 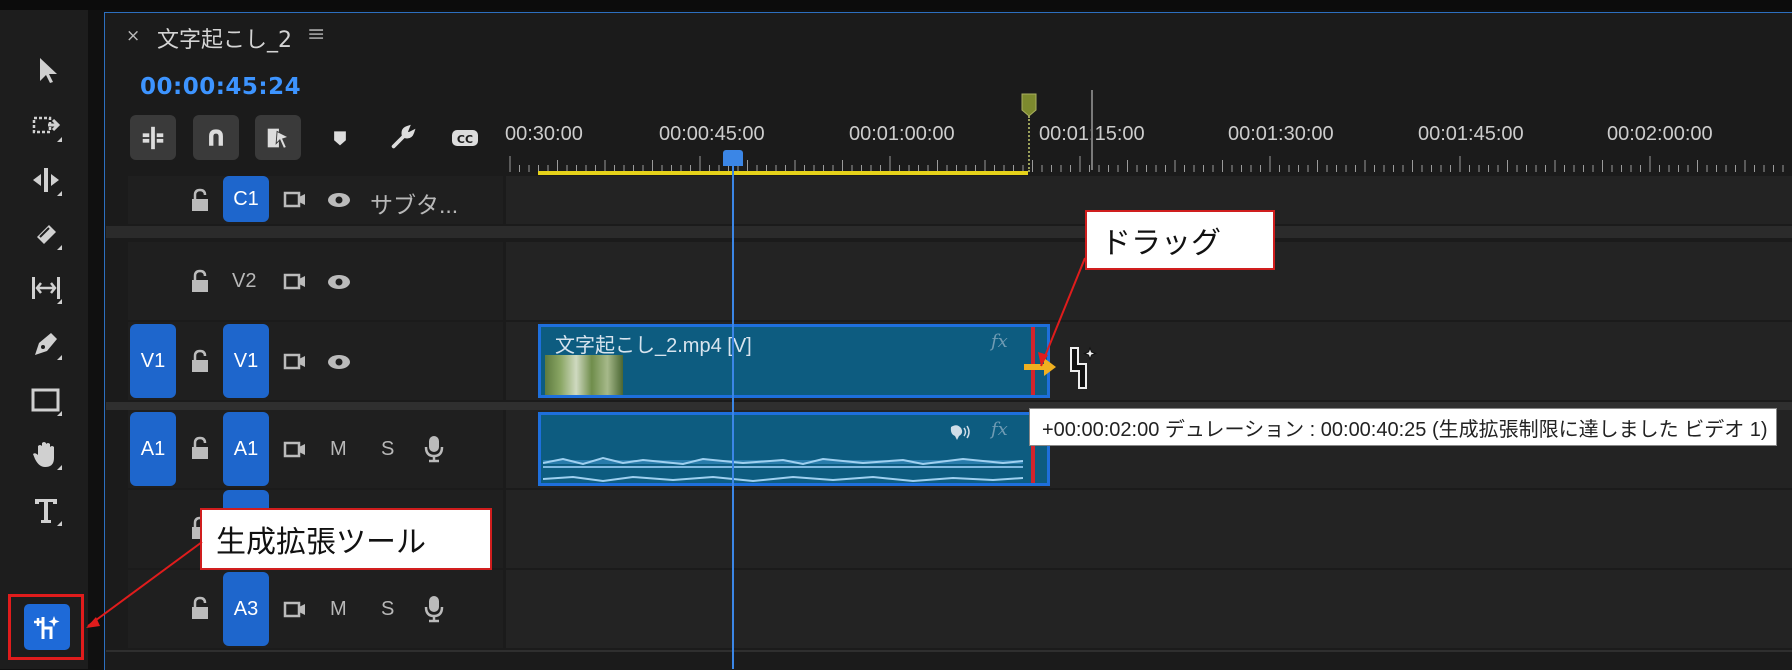 I want to click on snap-button, so click(x=216, y=137).